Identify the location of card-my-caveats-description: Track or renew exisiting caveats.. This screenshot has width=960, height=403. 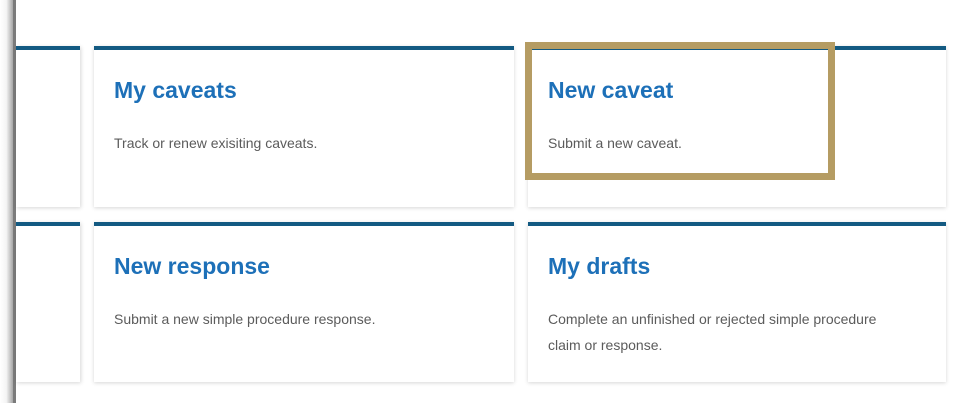
(216, 143).